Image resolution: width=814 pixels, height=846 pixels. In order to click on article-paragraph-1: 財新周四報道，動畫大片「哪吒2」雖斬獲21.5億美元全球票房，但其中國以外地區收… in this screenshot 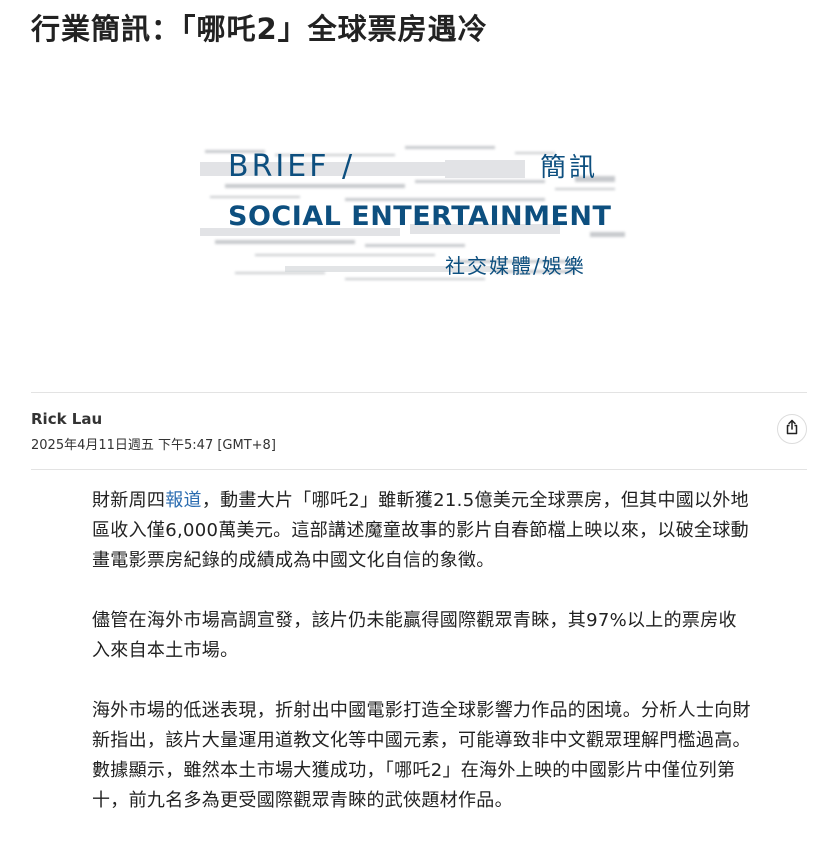, I will do `click(420, 530)`.